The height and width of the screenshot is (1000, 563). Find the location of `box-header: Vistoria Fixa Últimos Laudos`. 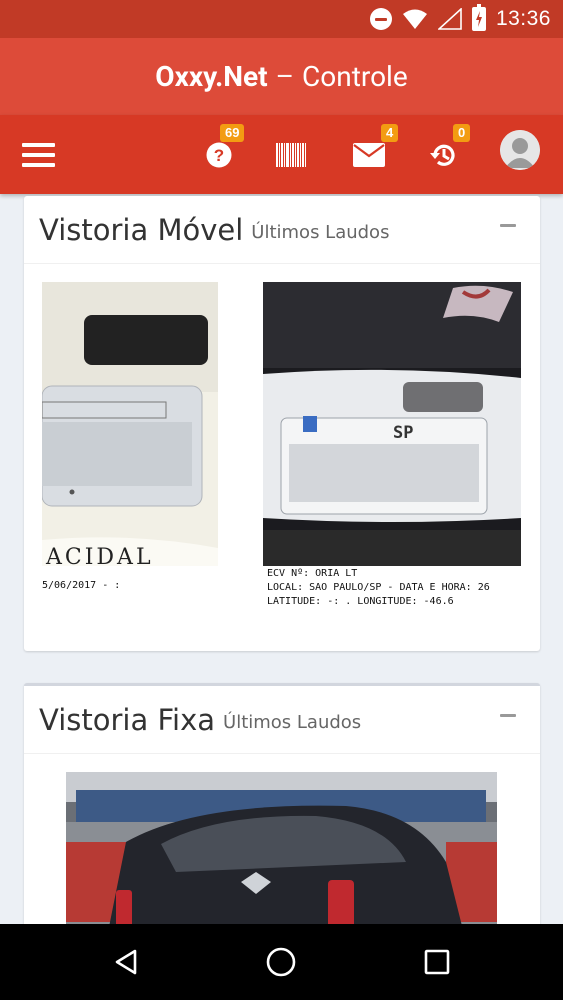

box-header: Vistoria Fixa Últimos Laudos is located at coordinates (282, 720).